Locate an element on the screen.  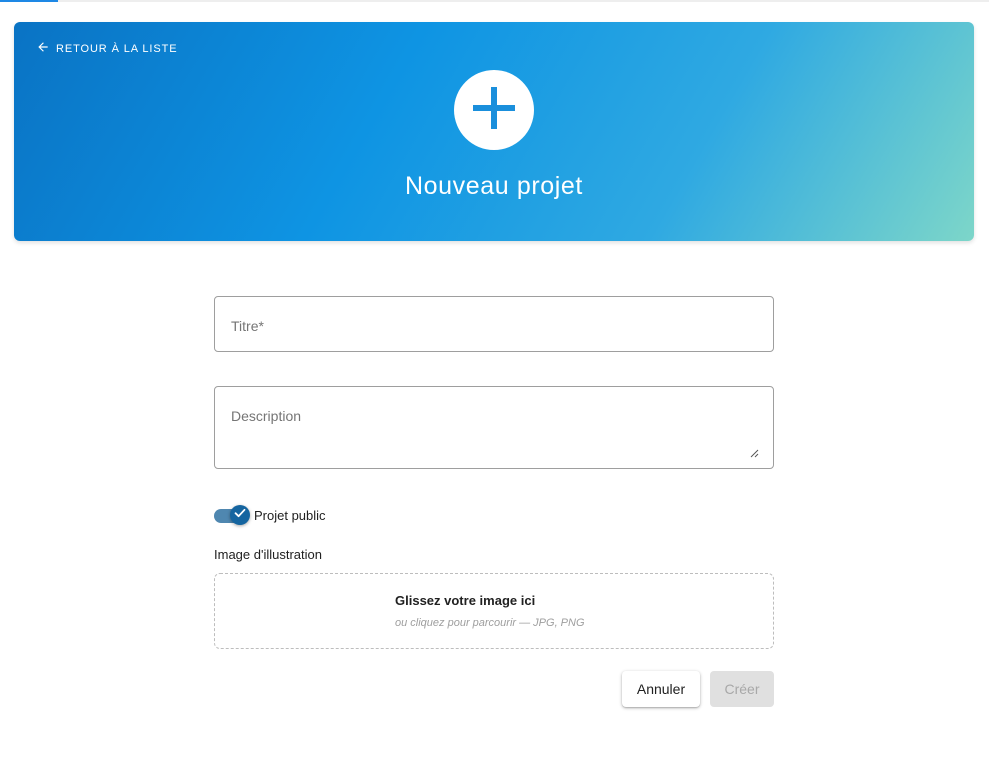
form-actions: Annuler Créer is located at coordinates (494, 689).